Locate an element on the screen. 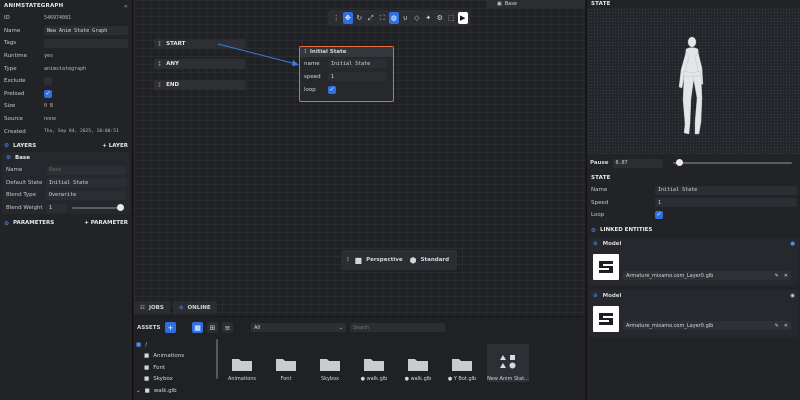 The height and width of the screenshot is (400, 800). playback-row: Pause 0.07 is located at coordinates (693, 163).